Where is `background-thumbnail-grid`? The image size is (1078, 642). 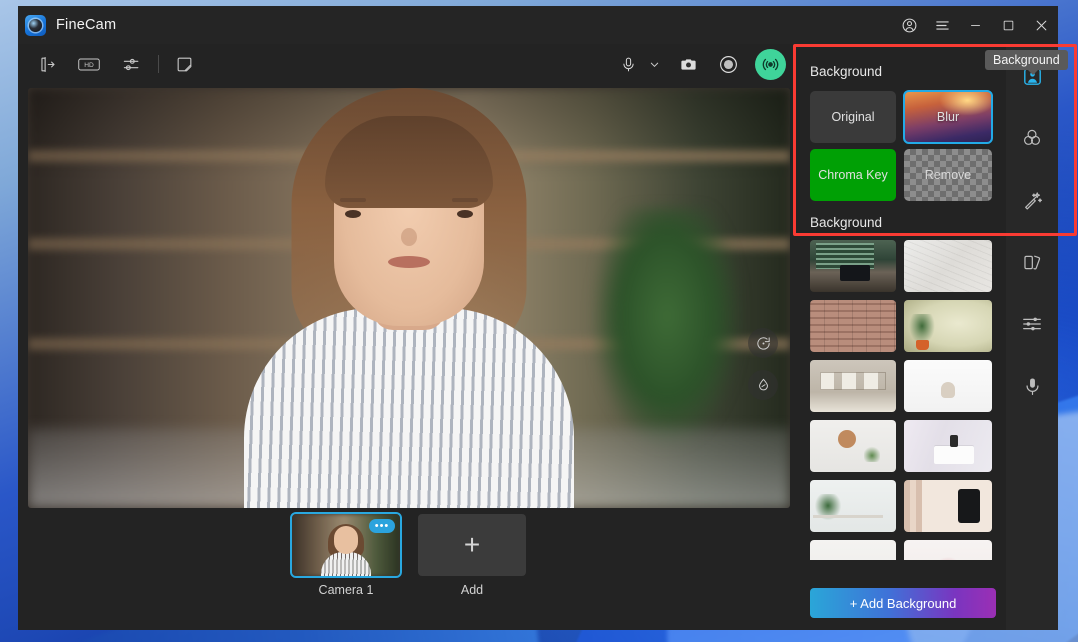
background-thumbnail-grid is located at coordinates (903, 395).